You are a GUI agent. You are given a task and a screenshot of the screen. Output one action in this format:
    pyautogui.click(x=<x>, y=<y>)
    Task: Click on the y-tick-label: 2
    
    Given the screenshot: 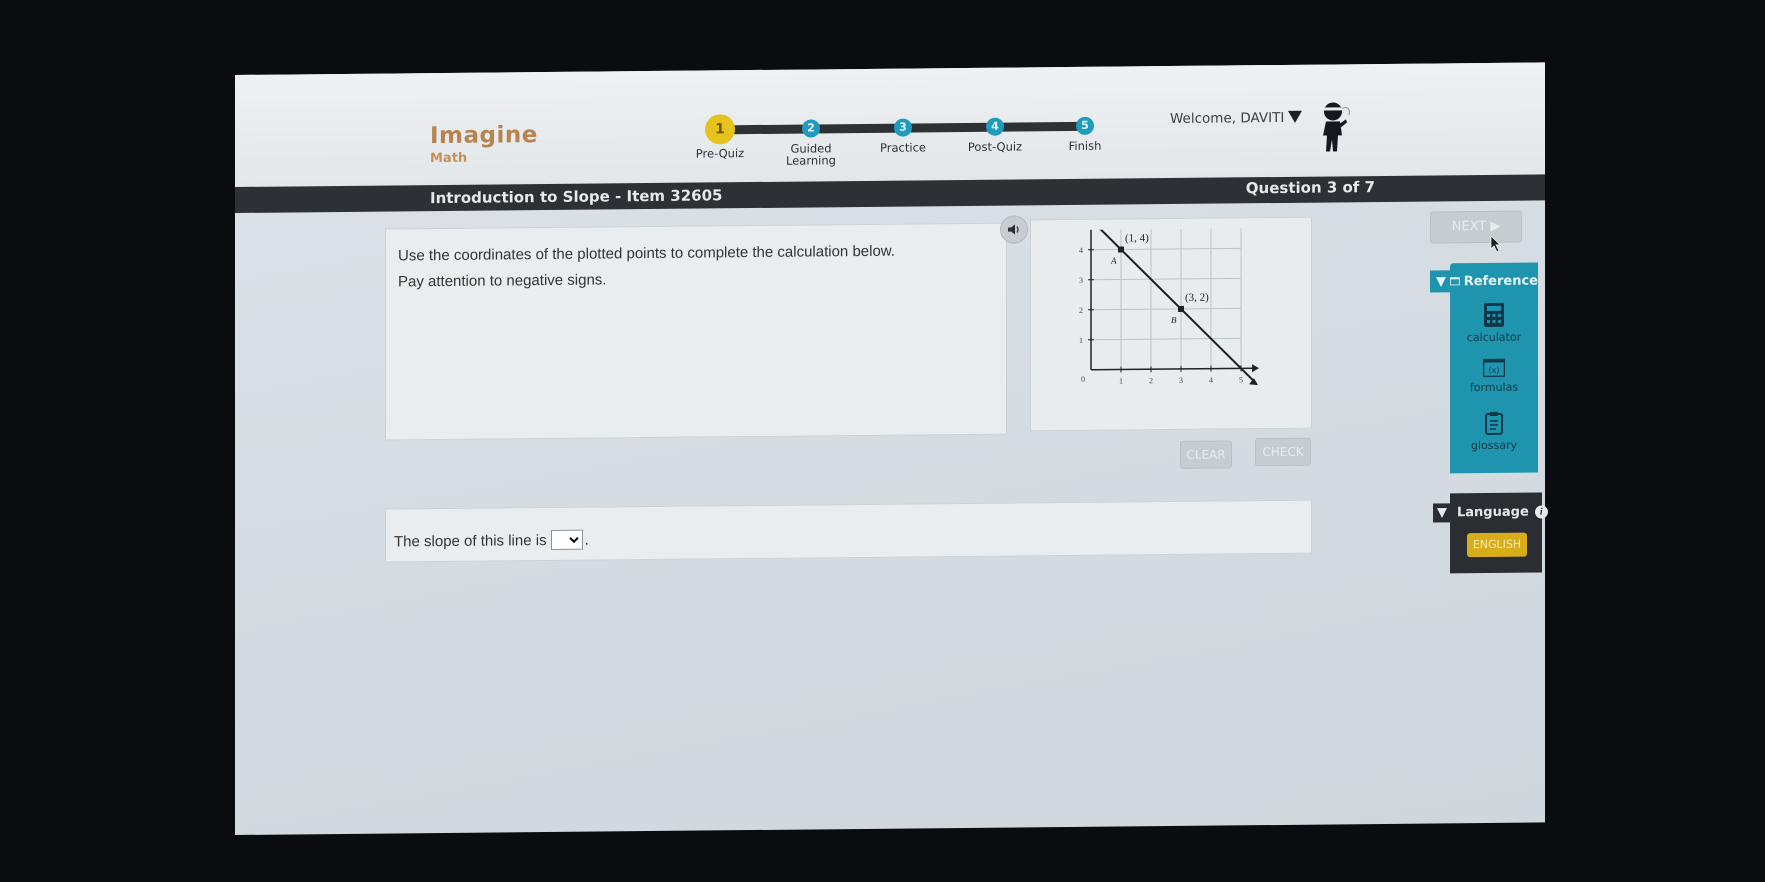 What is the action you would take?
    pyautogui.click(x=1081, y=310)
    